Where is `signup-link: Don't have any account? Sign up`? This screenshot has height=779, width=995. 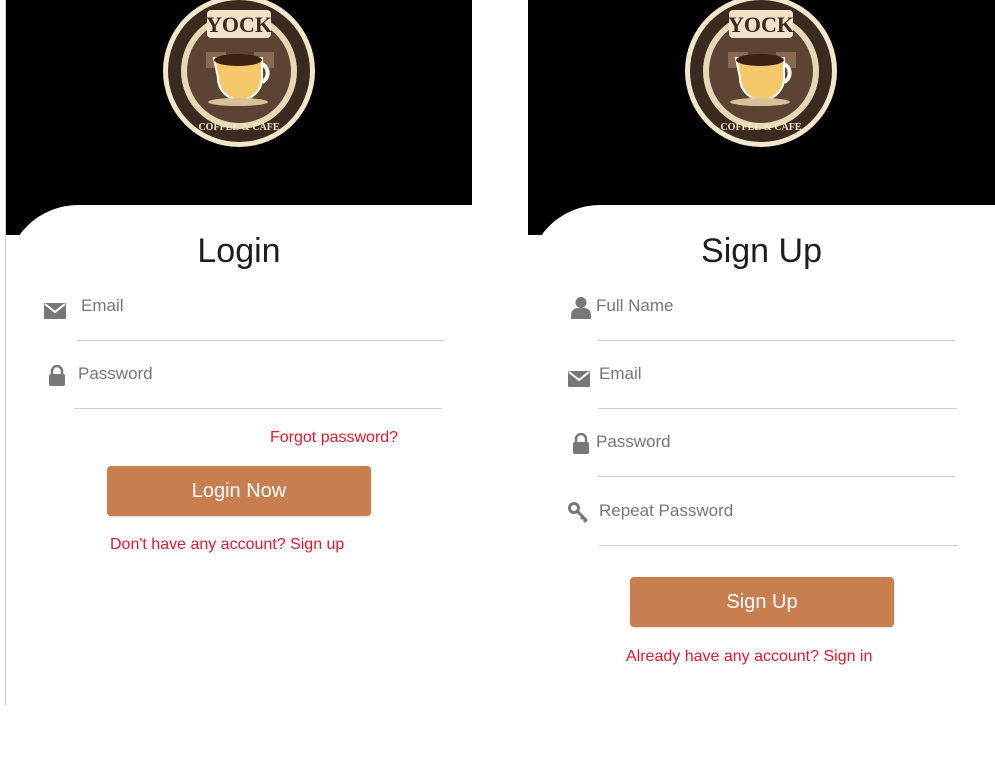 signup-link: Don't have any account? Sign up is located at coordinates (227, 545).